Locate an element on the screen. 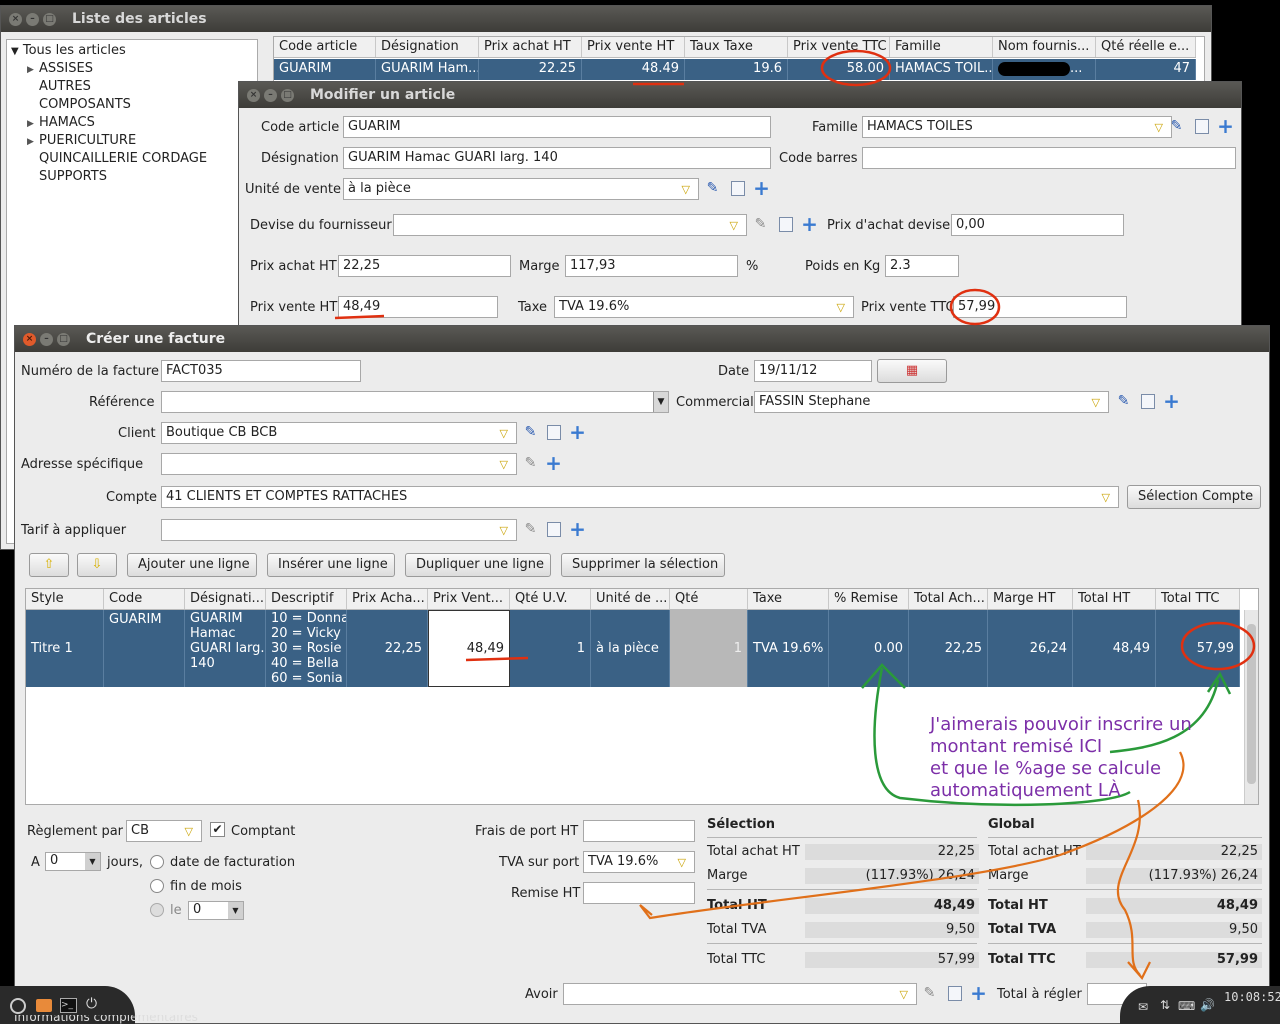 The width and height of the screenshot is (1280, 1024). remise-ht-input is located at coordinates (639, 893).